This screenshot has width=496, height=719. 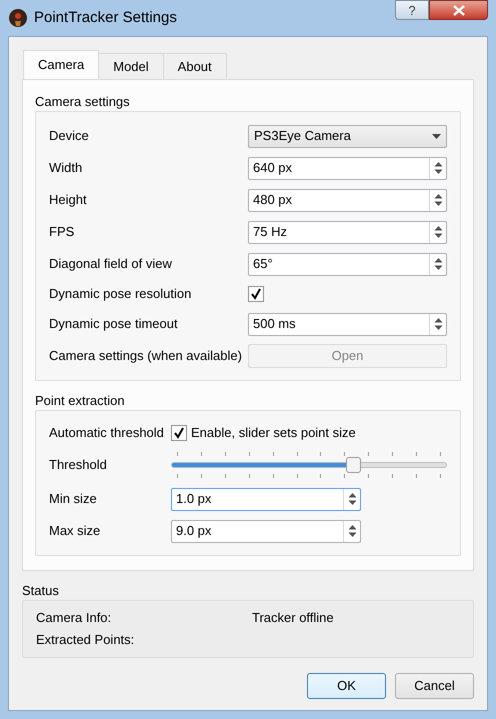 I want to click on field-label: Max size, so click(x=75, y=531).